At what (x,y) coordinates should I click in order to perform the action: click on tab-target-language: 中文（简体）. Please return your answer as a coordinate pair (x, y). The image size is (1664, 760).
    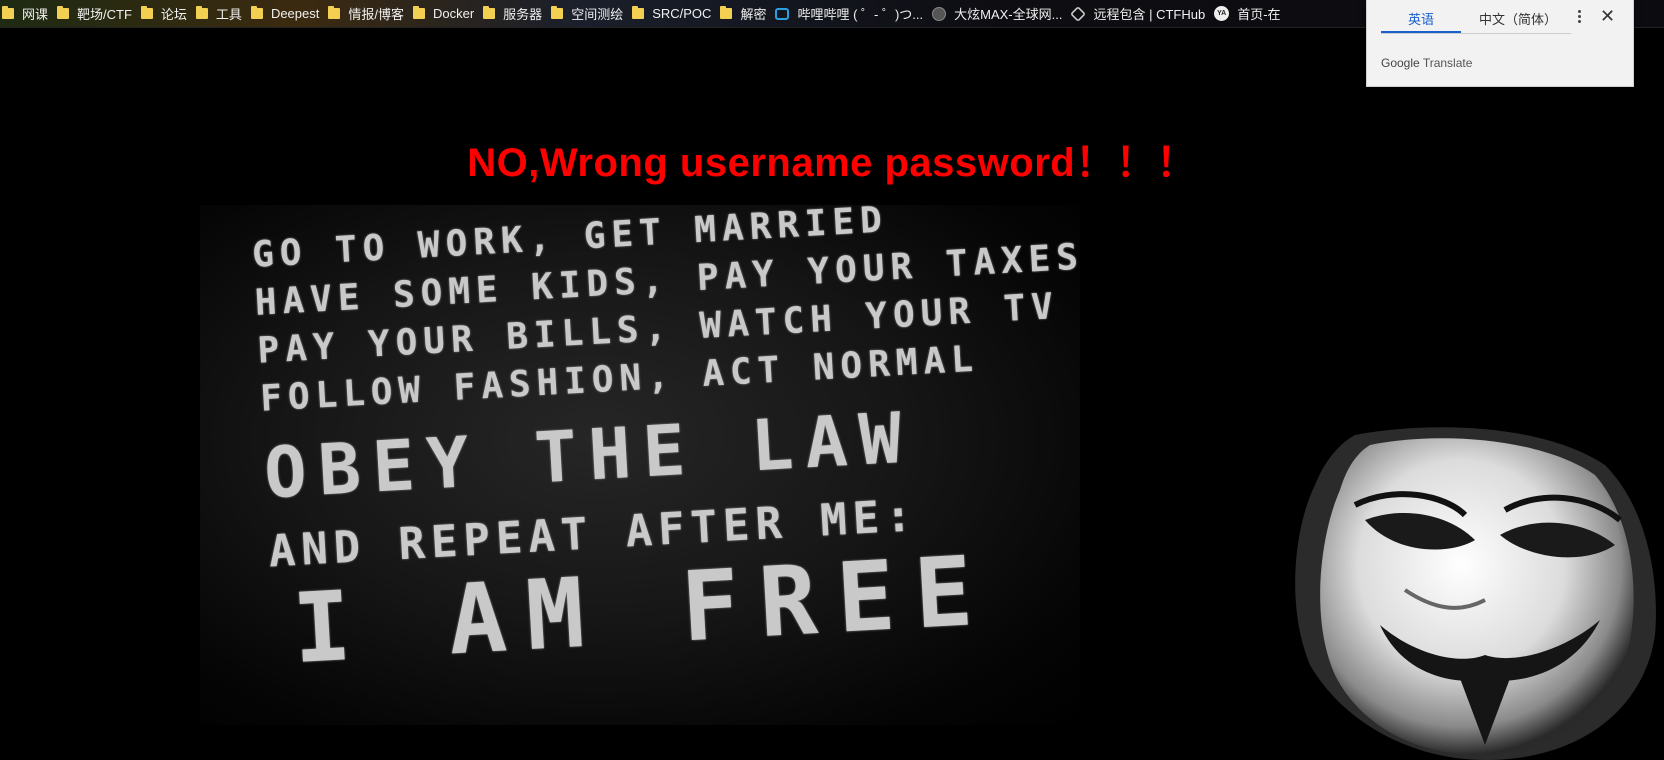
    Looking at the image, I should click on (1518, 16).